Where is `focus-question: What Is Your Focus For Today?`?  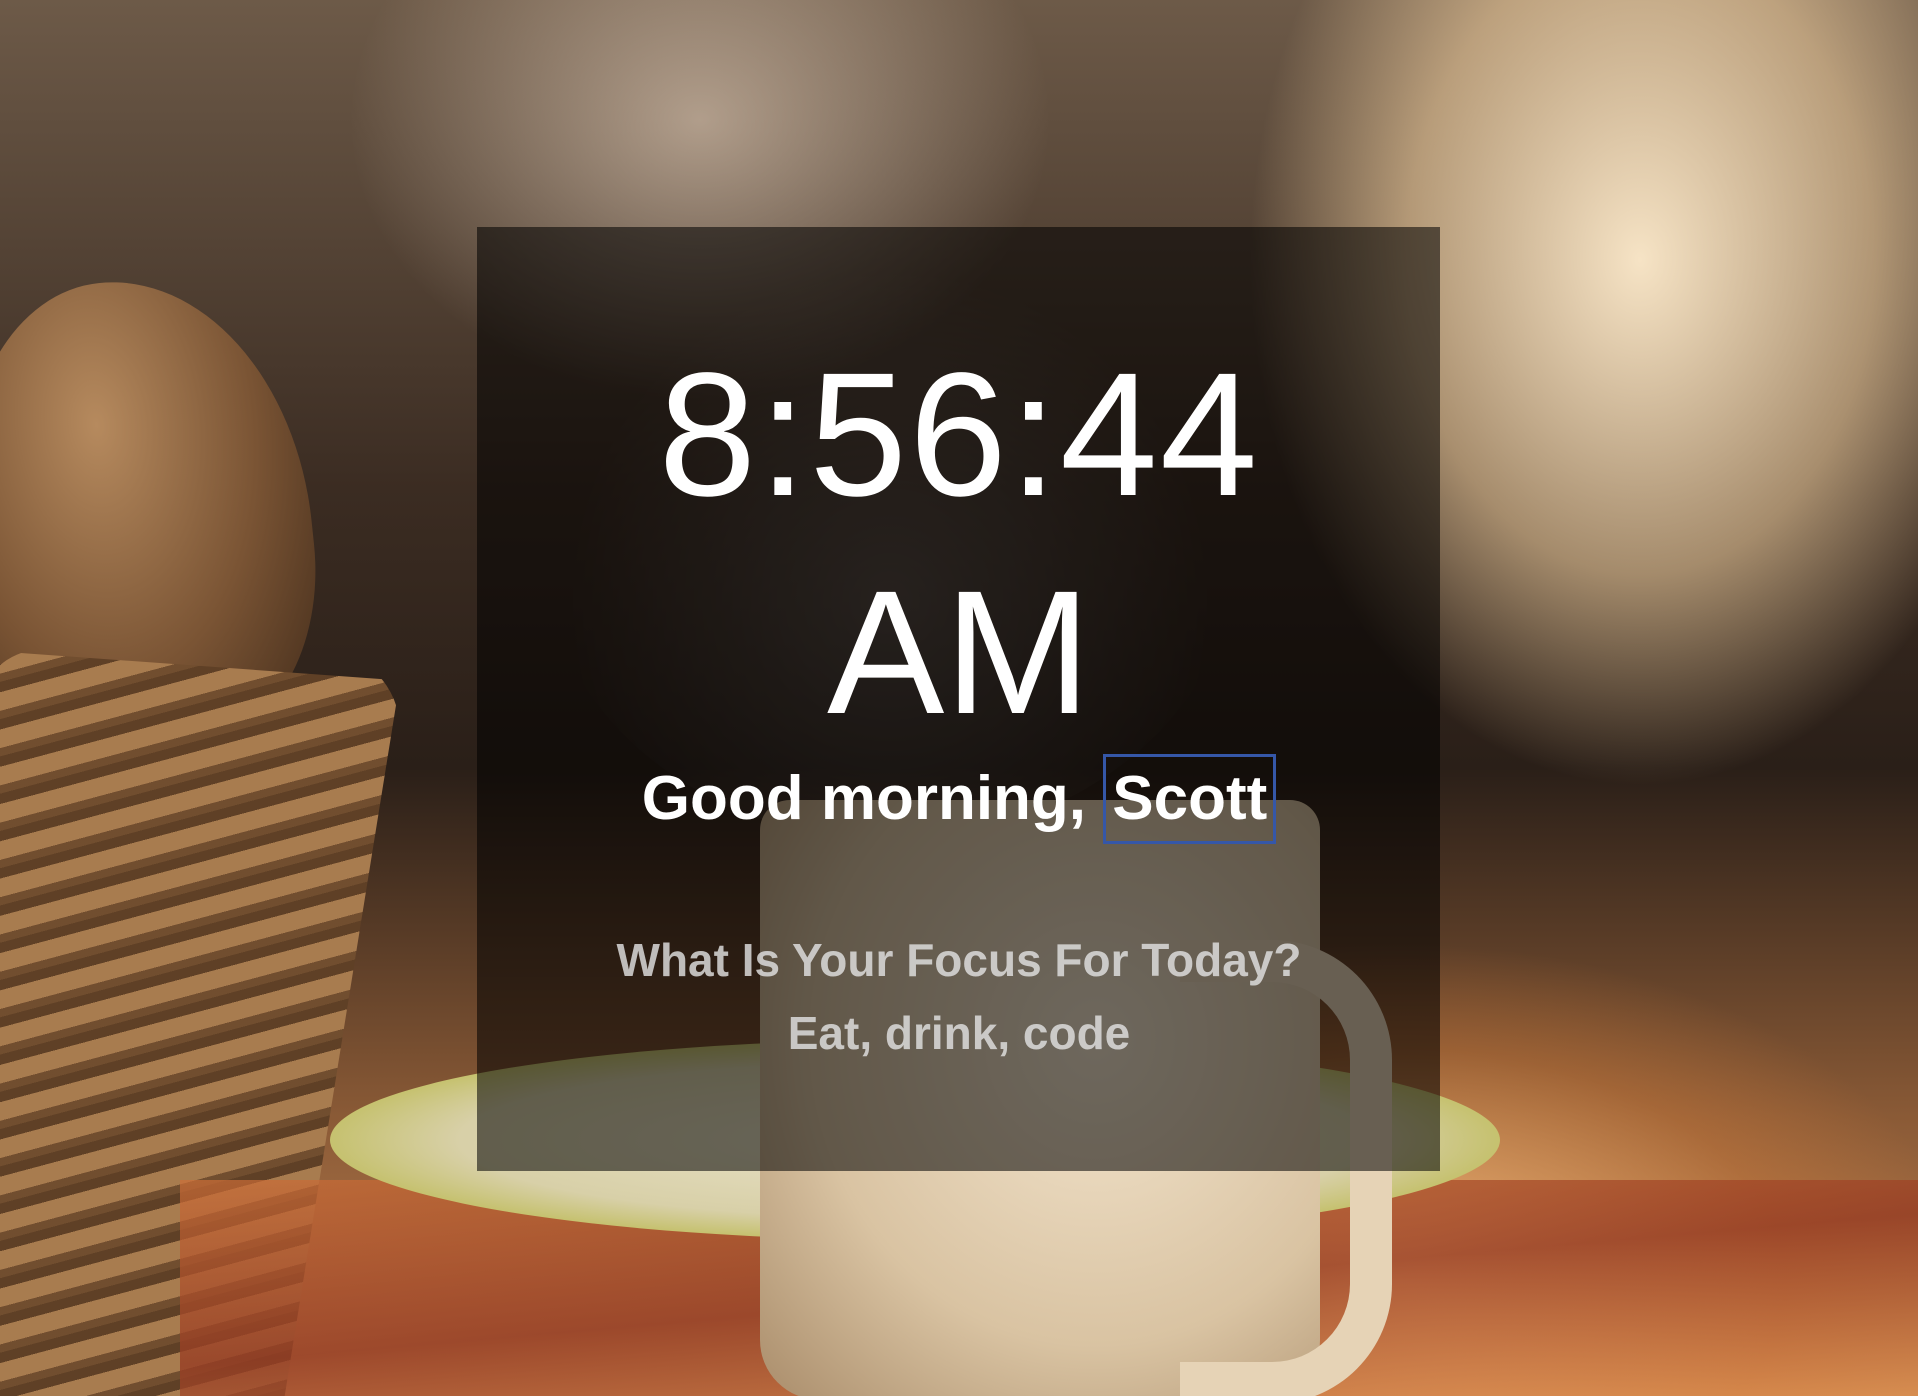
focus-question: What Is Your Focus For Today? is located at coordinates (959, 960).